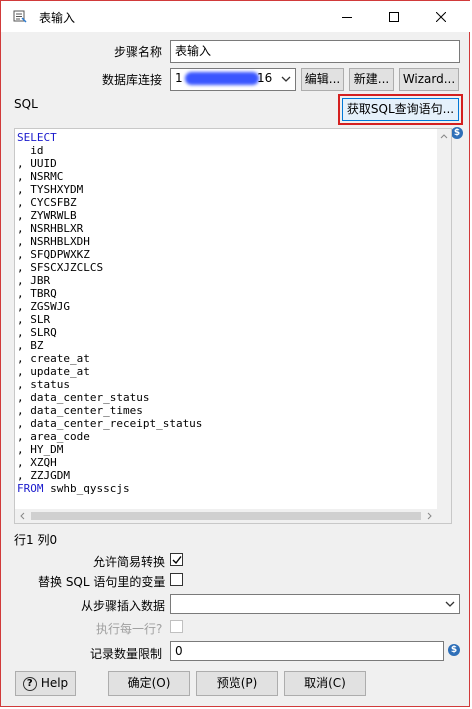  What do you see at coordinates (53, 371) in the screenshot?
I see `sql-line: , update_at` at bounding box center [53, 371].